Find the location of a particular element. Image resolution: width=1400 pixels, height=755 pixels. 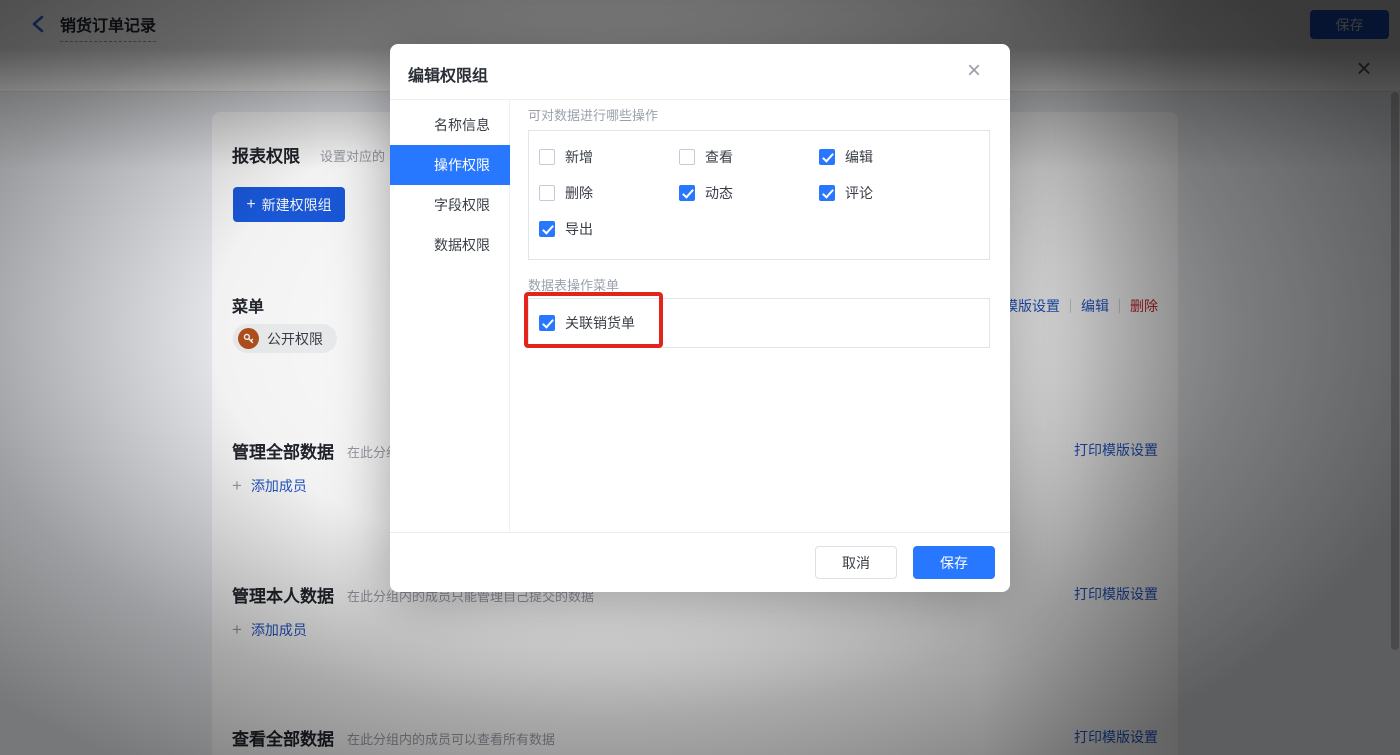

public-permission-tag: 公开权限 is located at coordinates (285, 338).